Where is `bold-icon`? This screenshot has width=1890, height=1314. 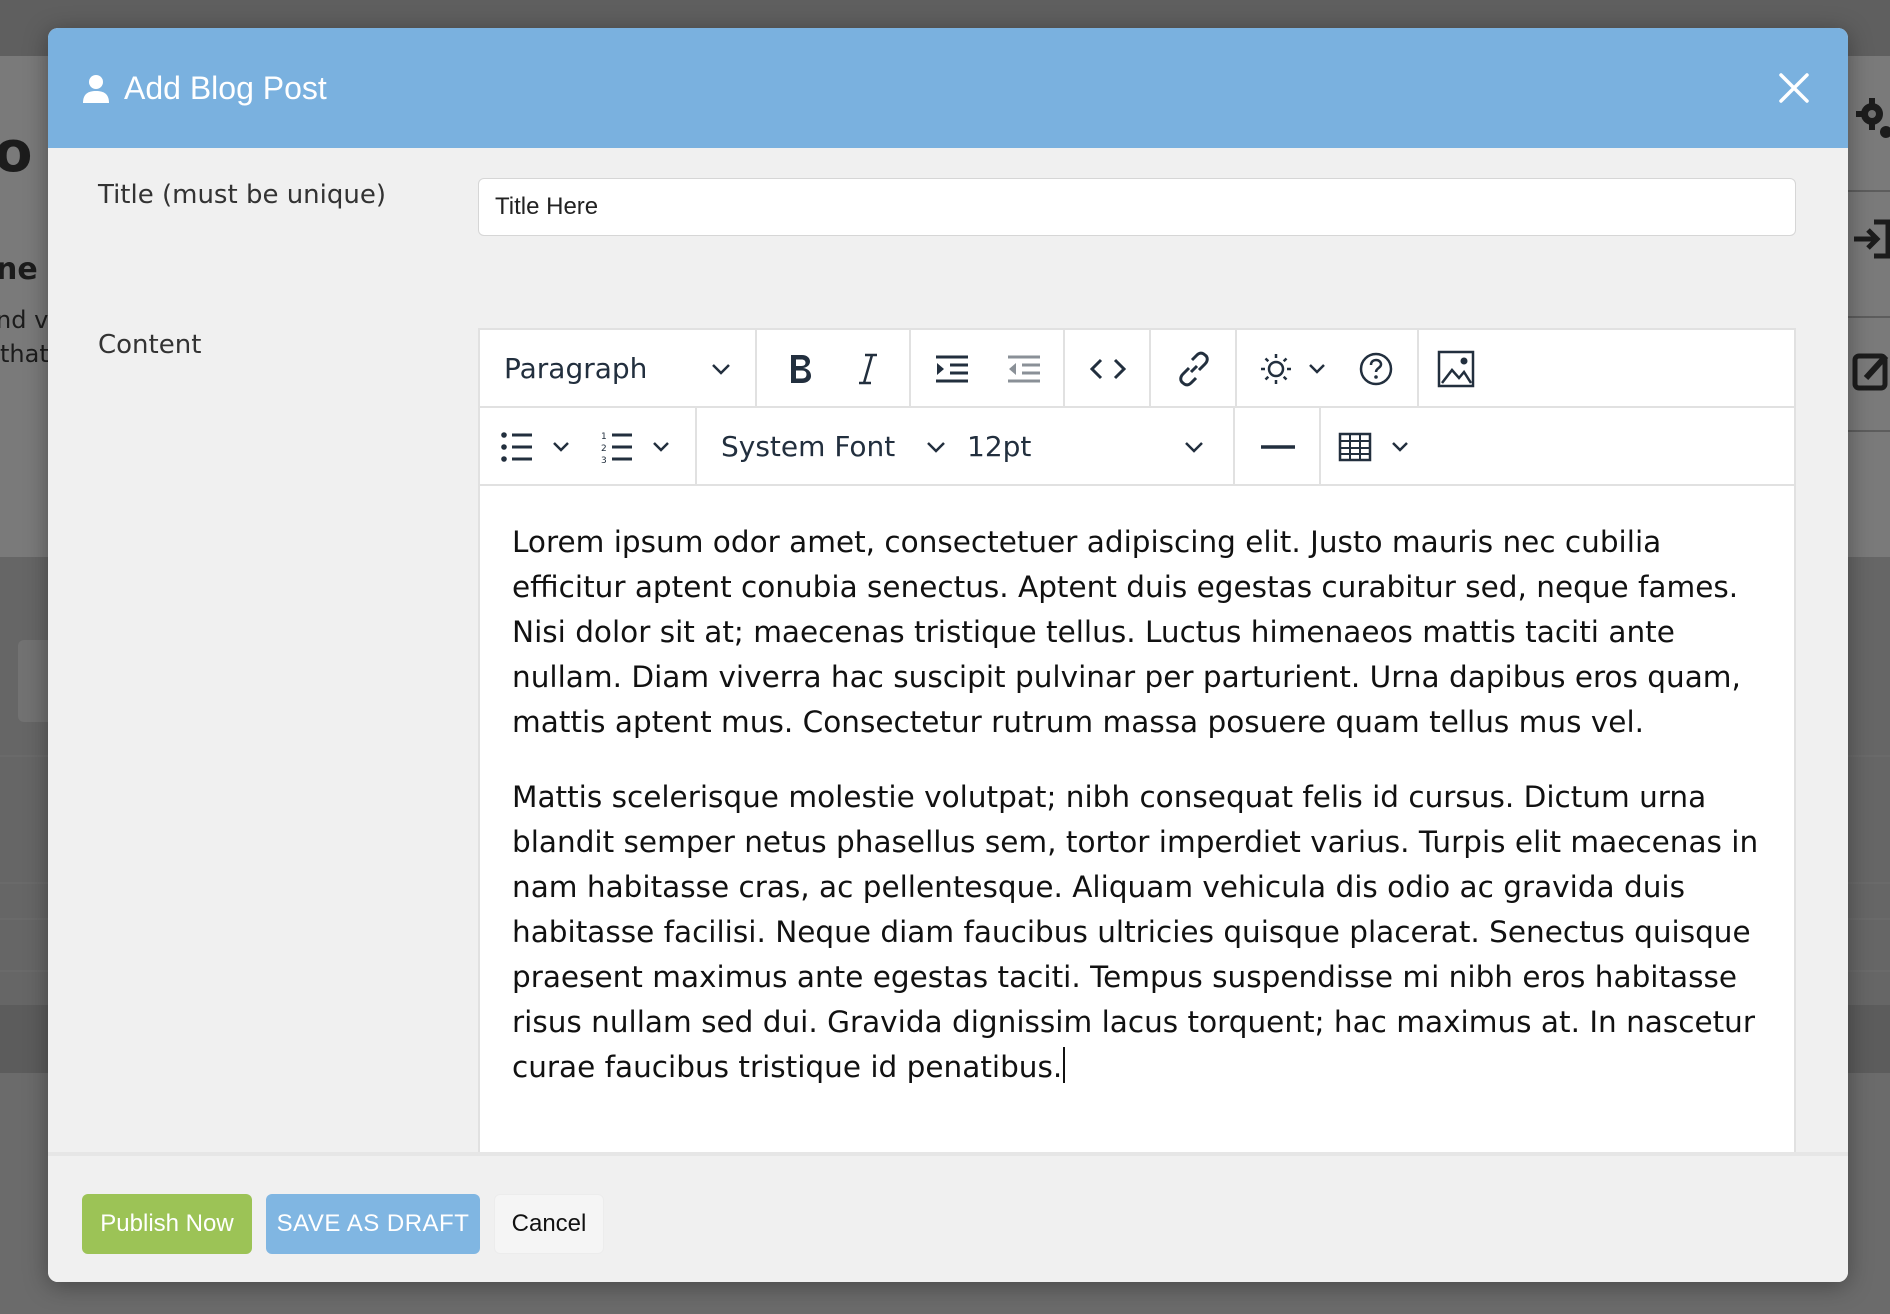
bold-icon is located at coordinates (801, 369).